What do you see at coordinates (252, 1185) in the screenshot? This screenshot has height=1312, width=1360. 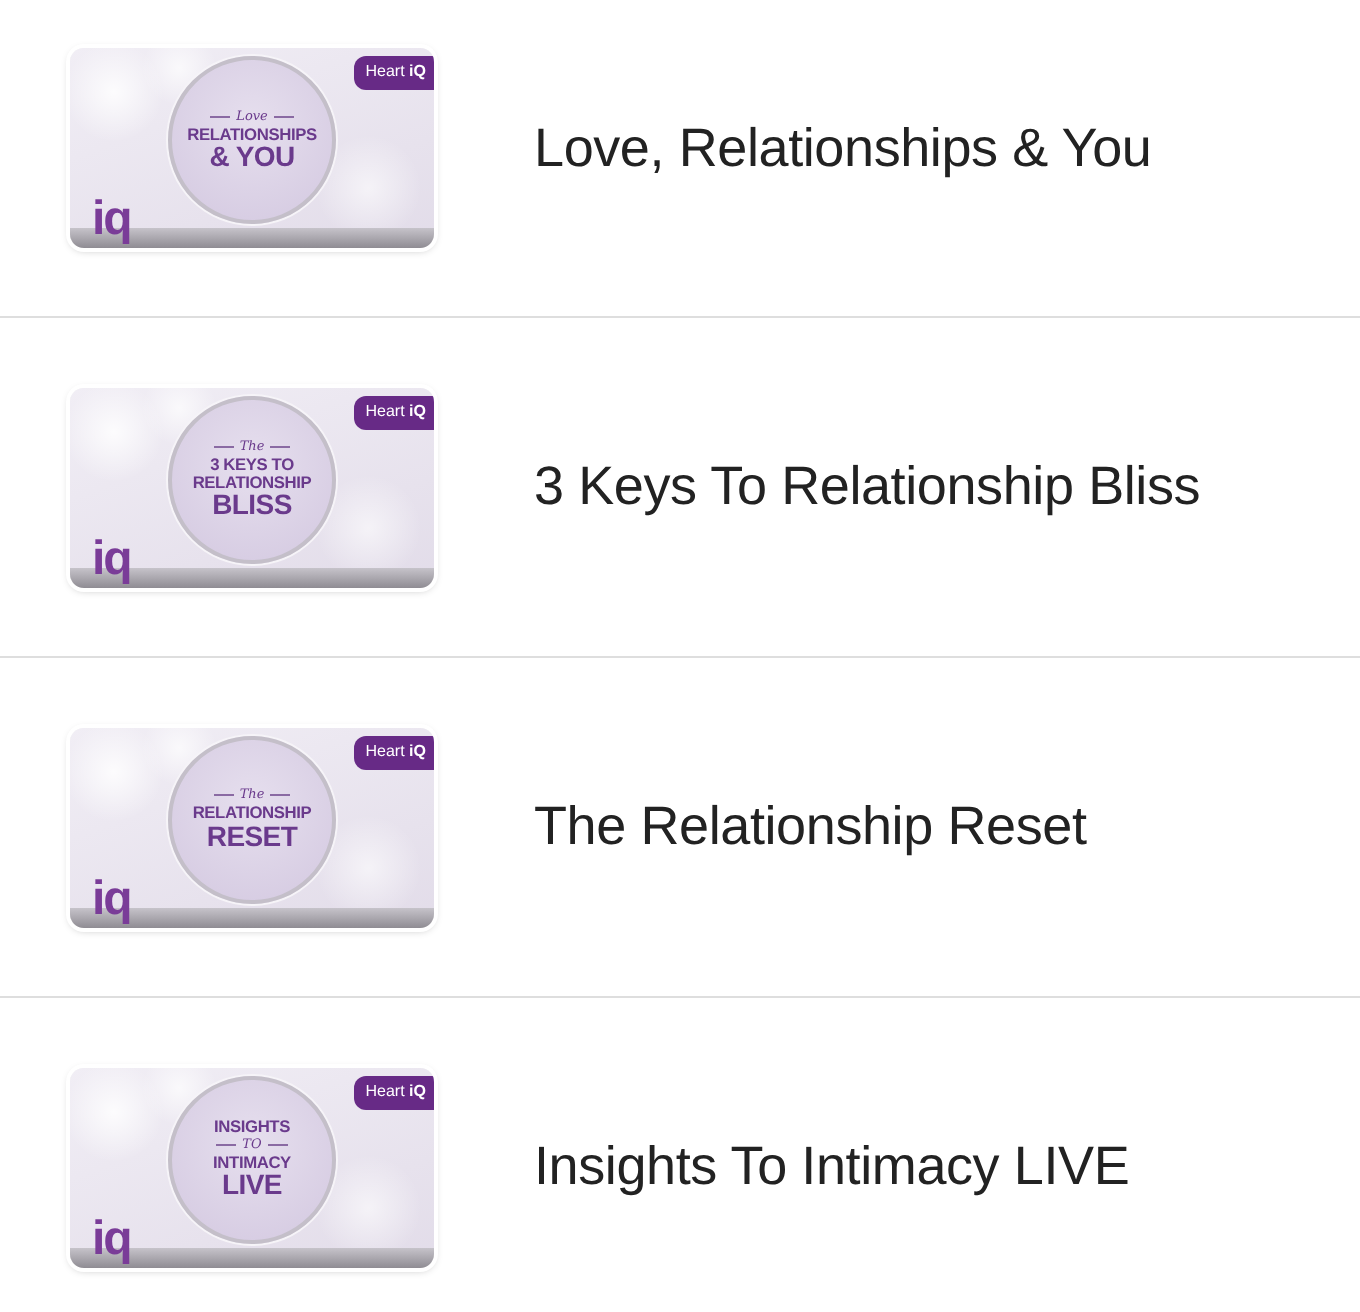 I see `thumbnail-heading: LIVE` at bounding box center [252, 1185].